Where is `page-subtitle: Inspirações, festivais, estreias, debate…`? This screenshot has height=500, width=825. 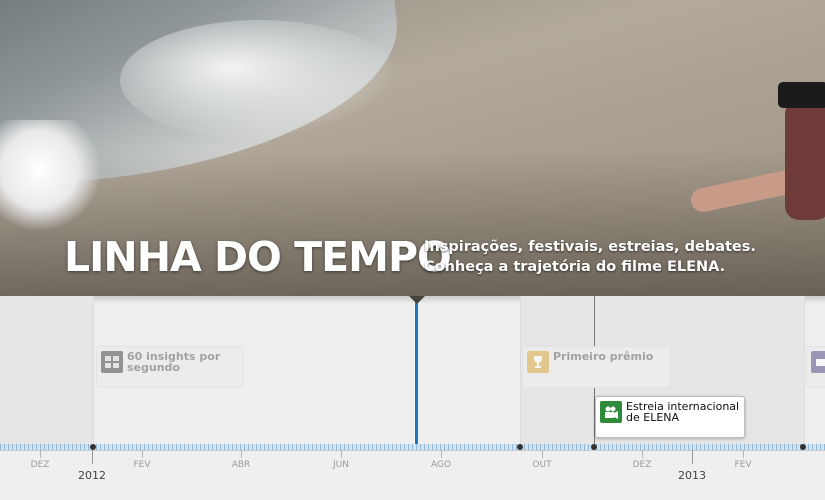 page-subtitle: Inspirações, festivais, estreias, debate… is located at coordinates (624, 257).